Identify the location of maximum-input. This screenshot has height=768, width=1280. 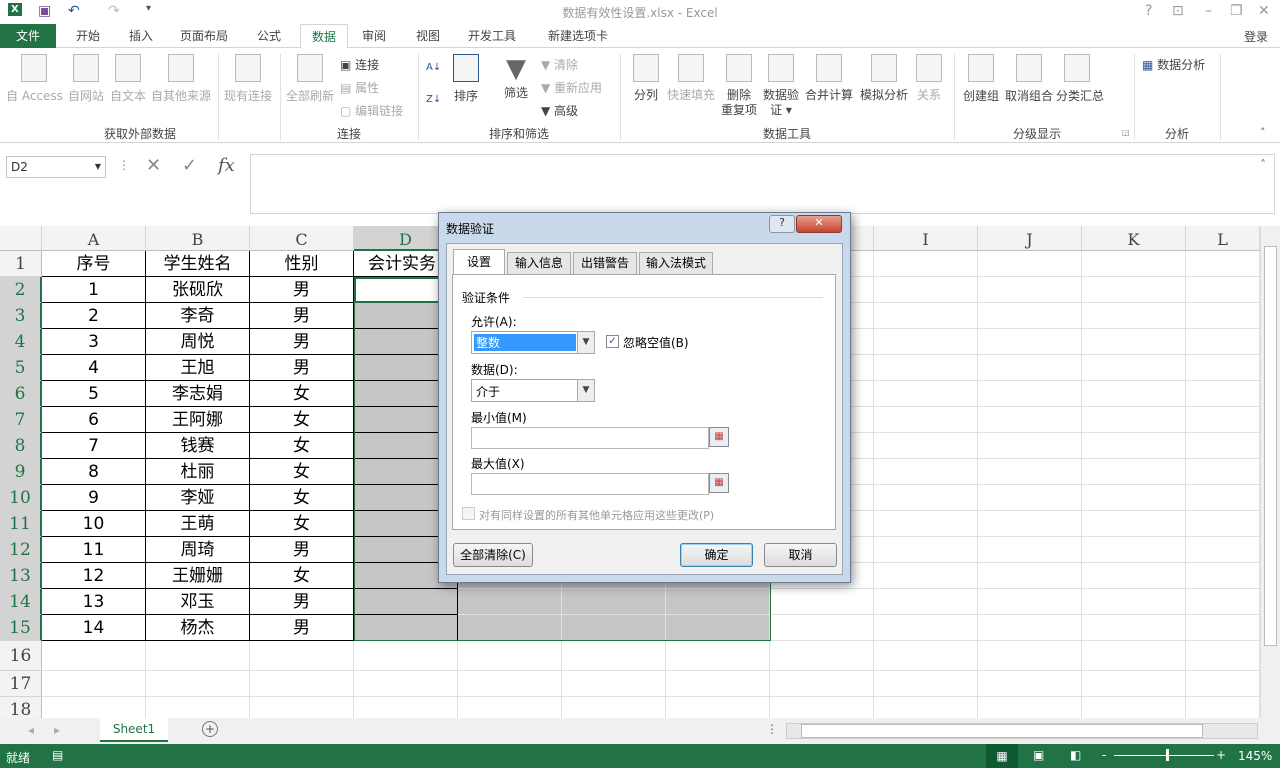
(590, 484).